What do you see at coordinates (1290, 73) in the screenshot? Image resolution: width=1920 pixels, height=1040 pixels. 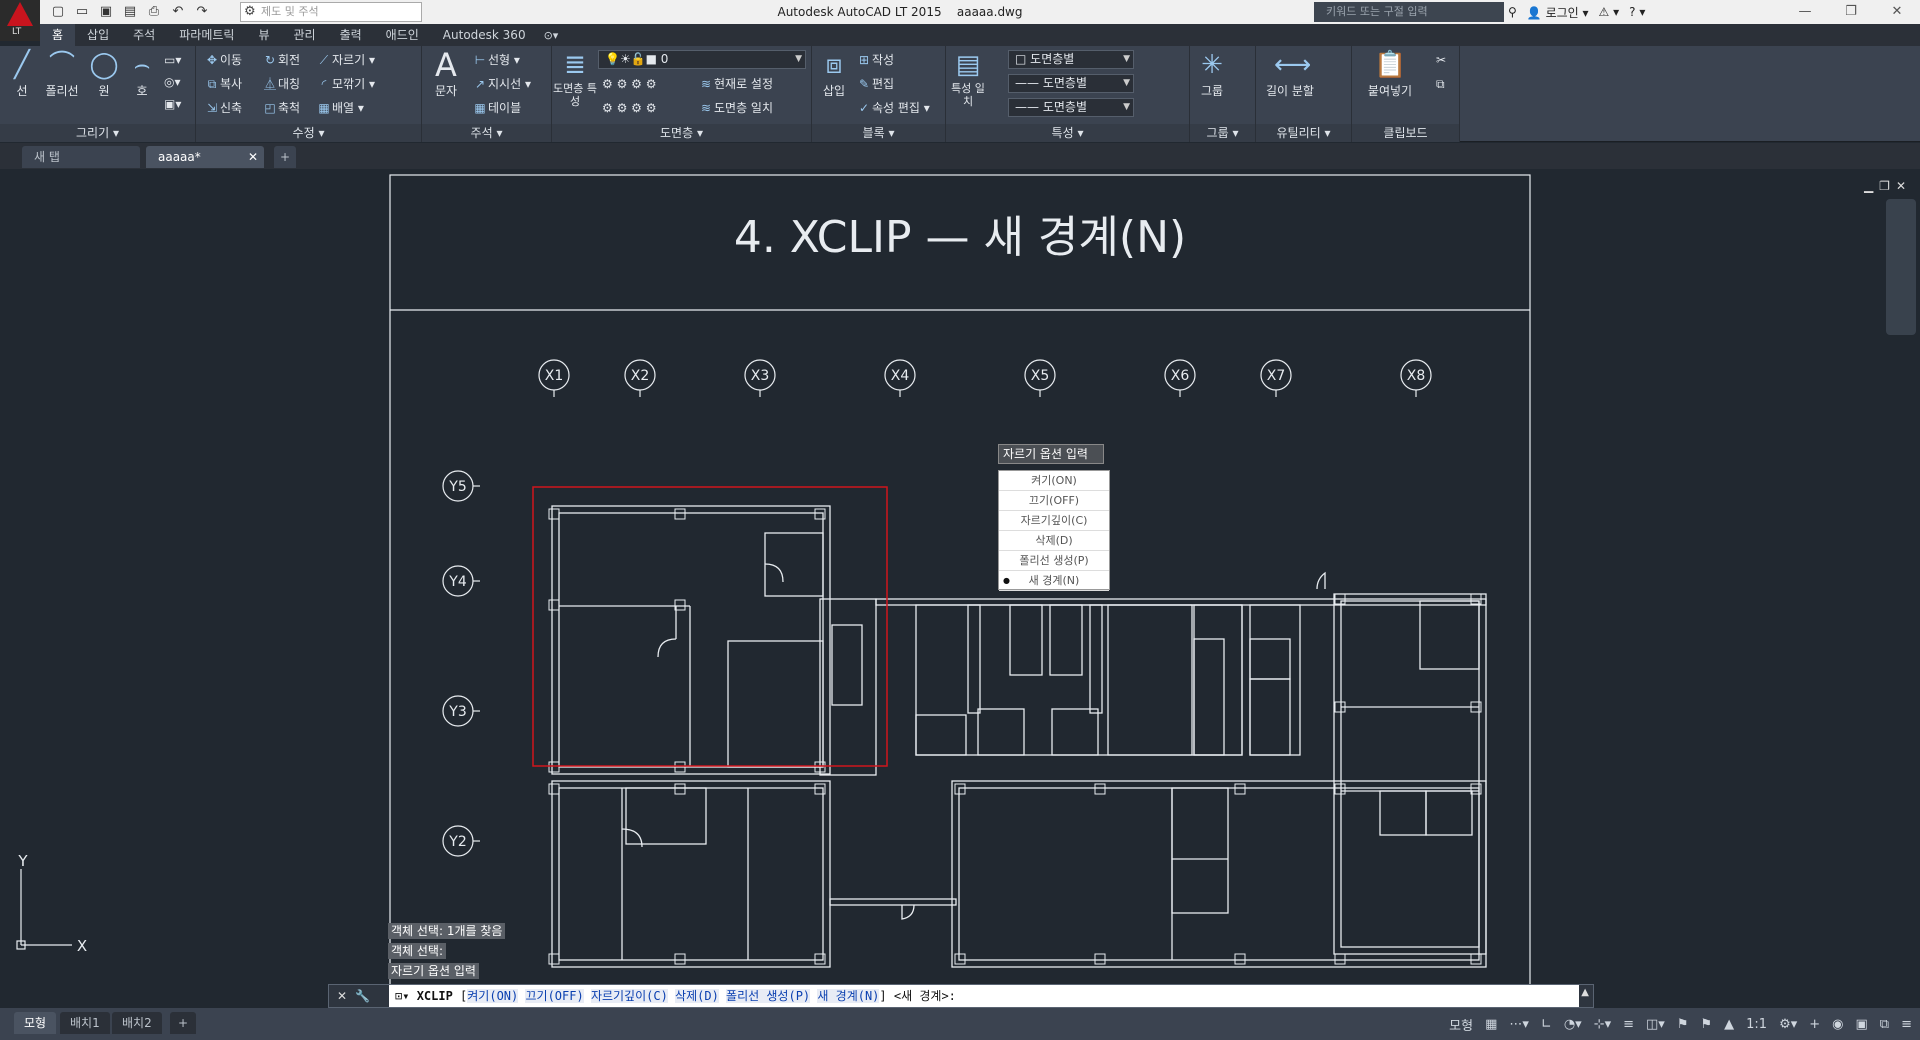 I see `measure-button: ⟷ 길이 분할` at bounding box center [1290, 73].